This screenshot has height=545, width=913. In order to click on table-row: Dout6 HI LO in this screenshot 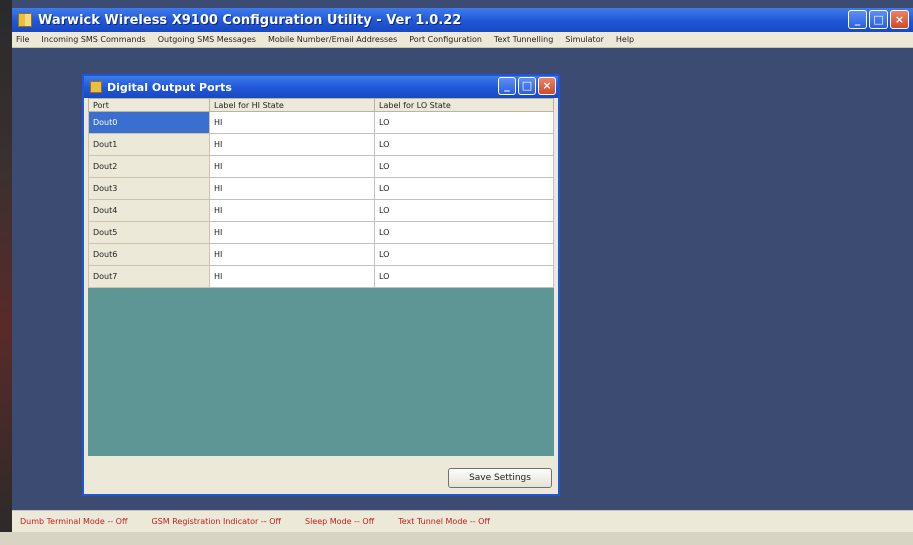, I will do `click(321, 254)`.